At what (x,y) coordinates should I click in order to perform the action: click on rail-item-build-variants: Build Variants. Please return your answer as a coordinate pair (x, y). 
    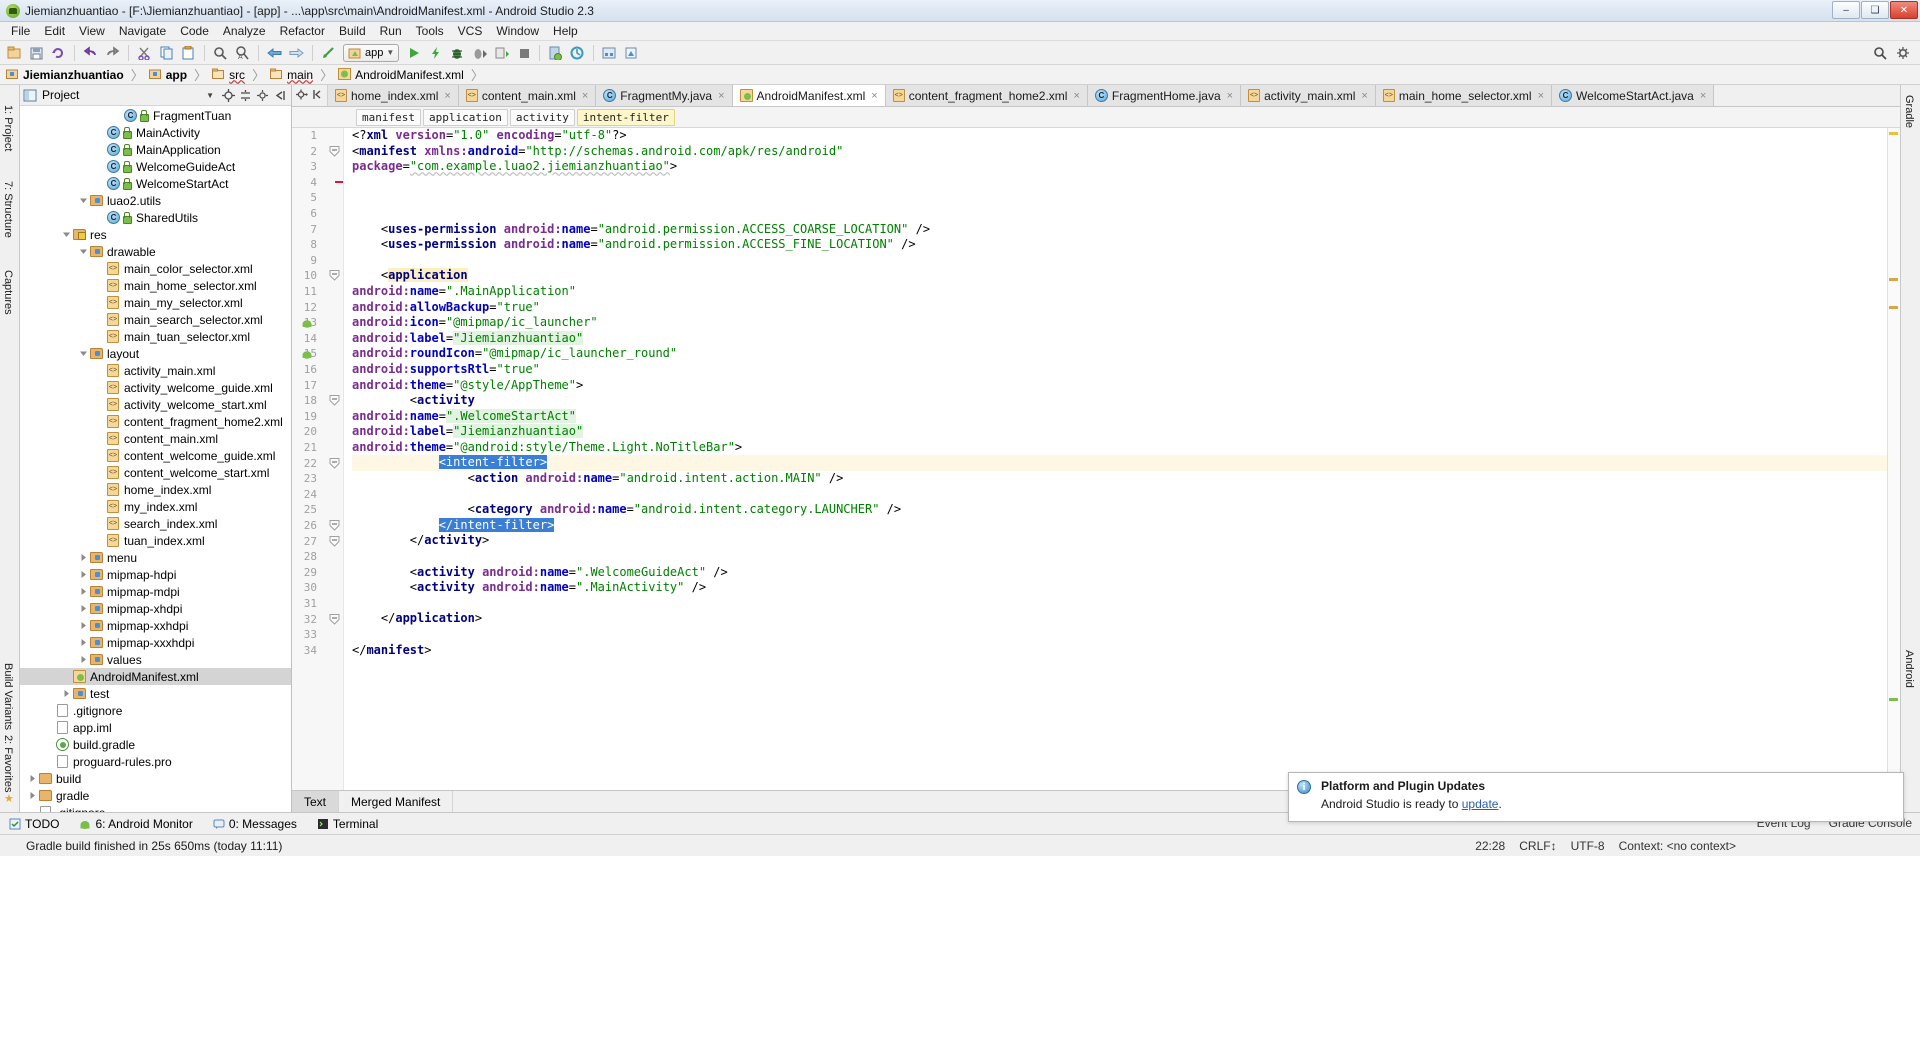
    Looking at the image, I should click on (8, 696).